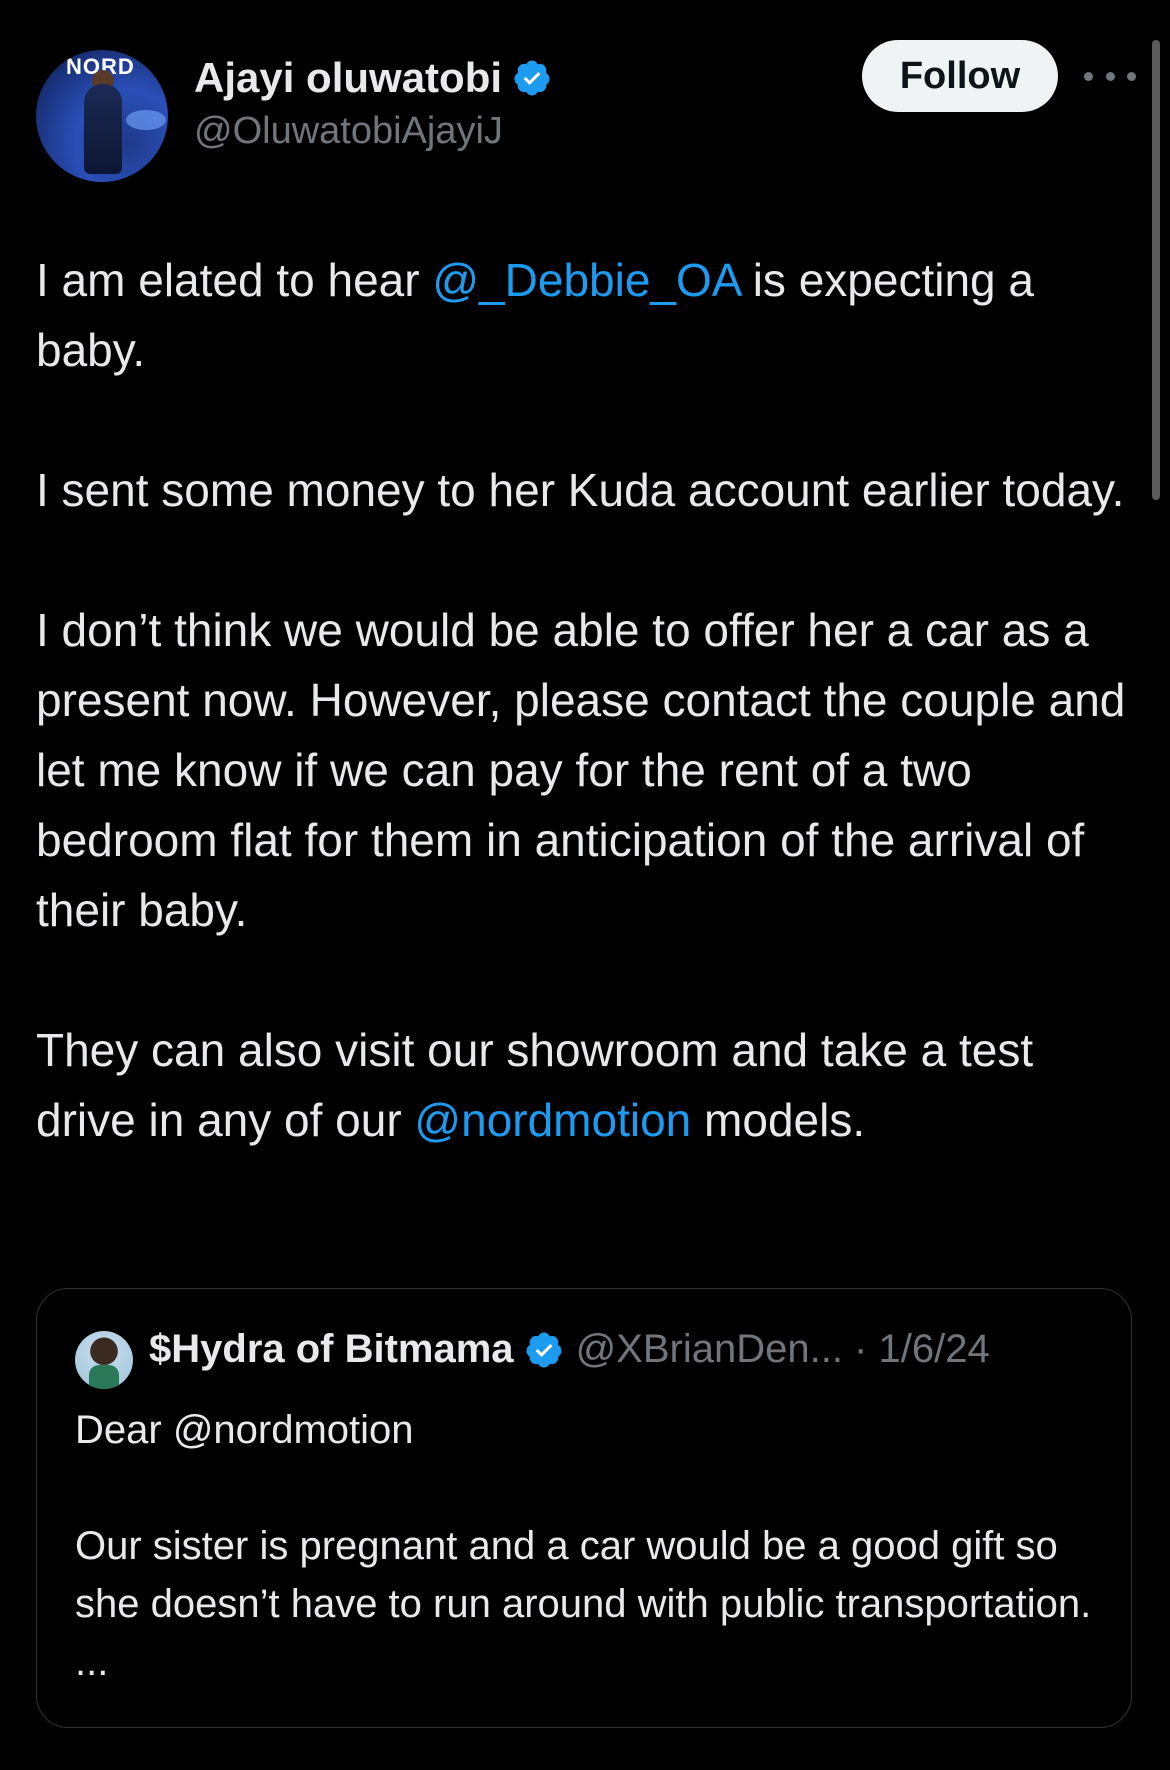 The height and width of the screenshot is (1770, 1170). Describe the element at coordinates (569, 1349) in the screenshot. I see `quoted-author-row: $Hydra of Bitmama @XBrianDen... · 1/6/24` at that location.